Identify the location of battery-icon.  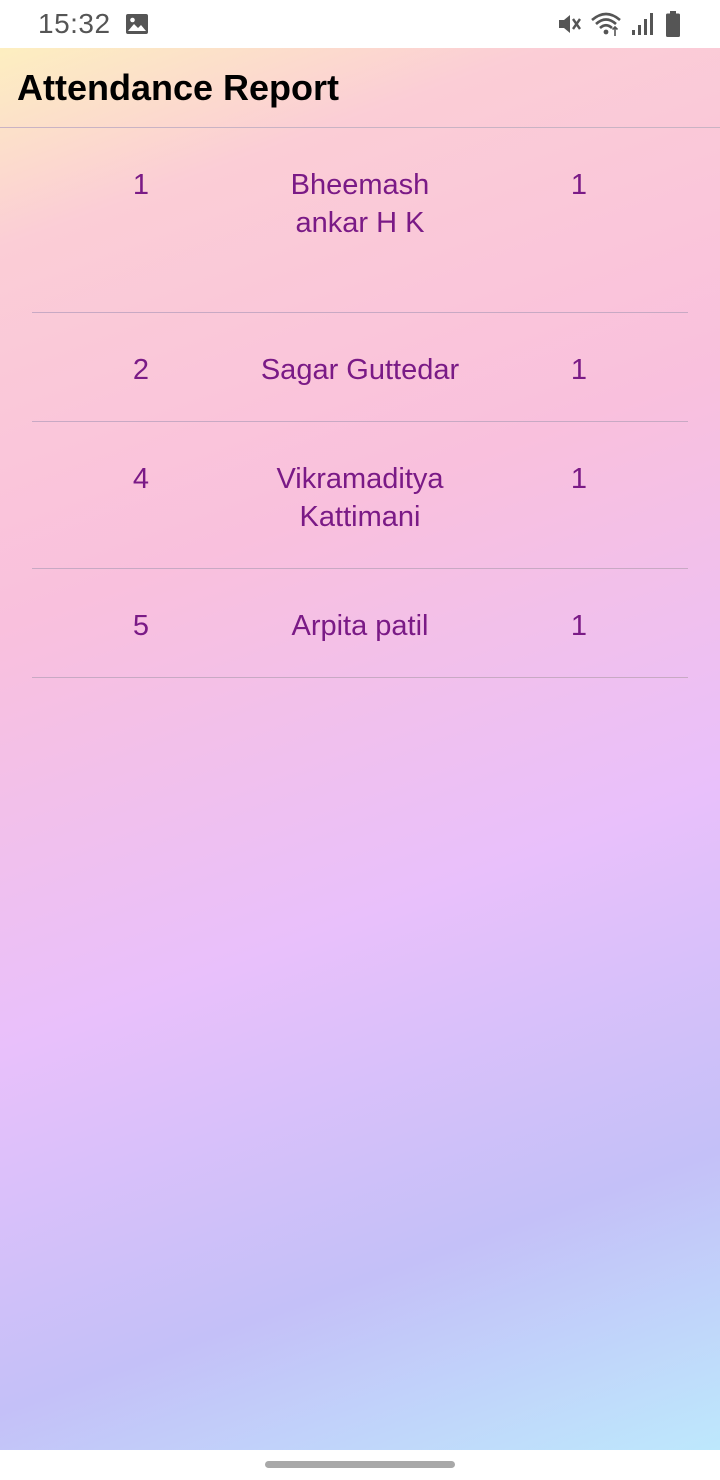
(673, 24).